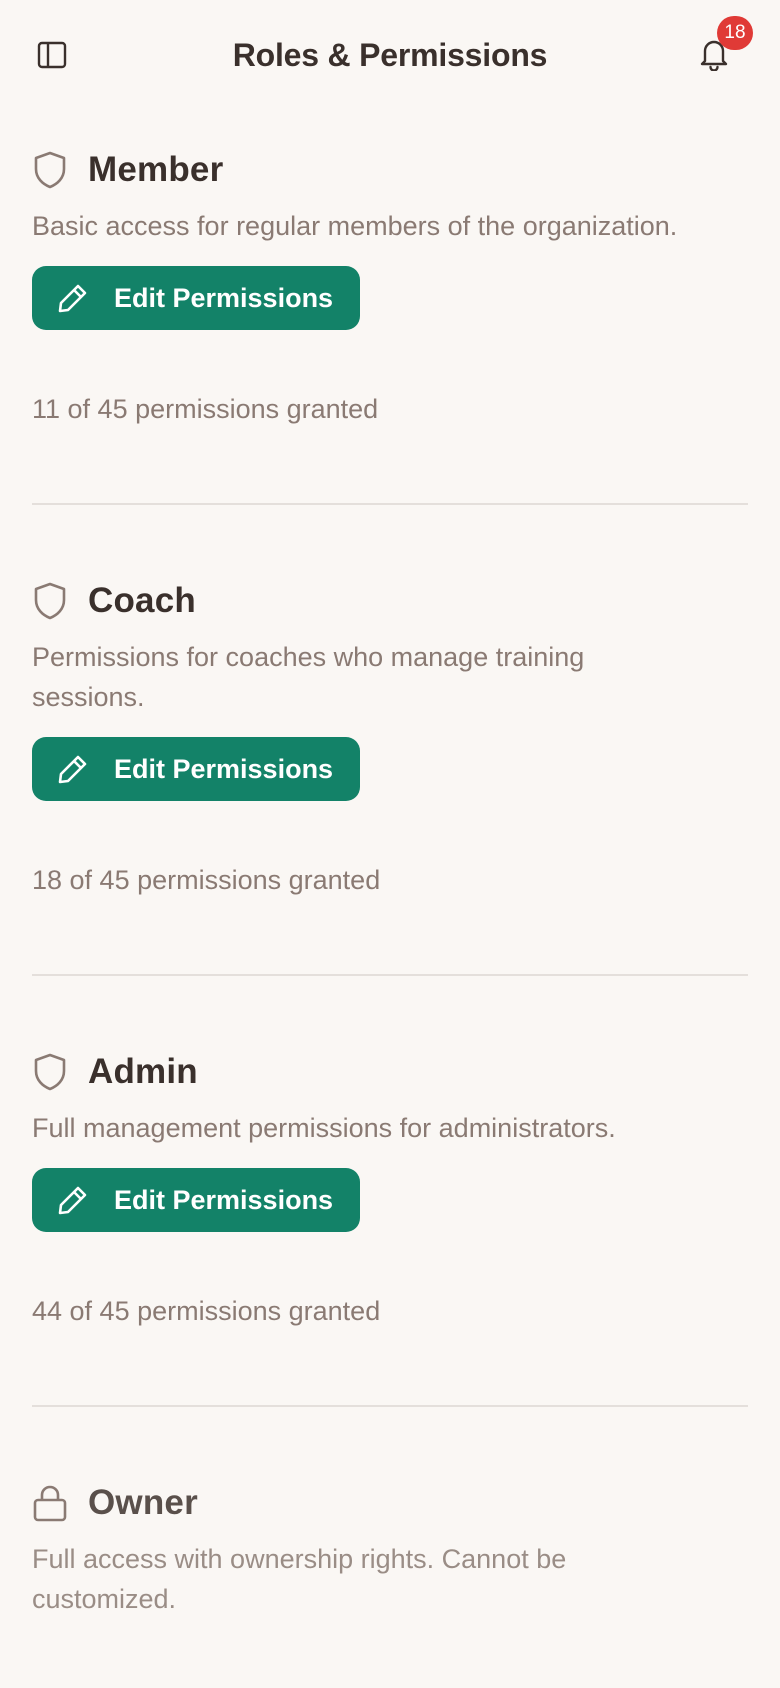 The width and height of the screenshot is (780, 1688). I want to click on top-app-bar: Roles & Permissions 18, so click(390, 55).